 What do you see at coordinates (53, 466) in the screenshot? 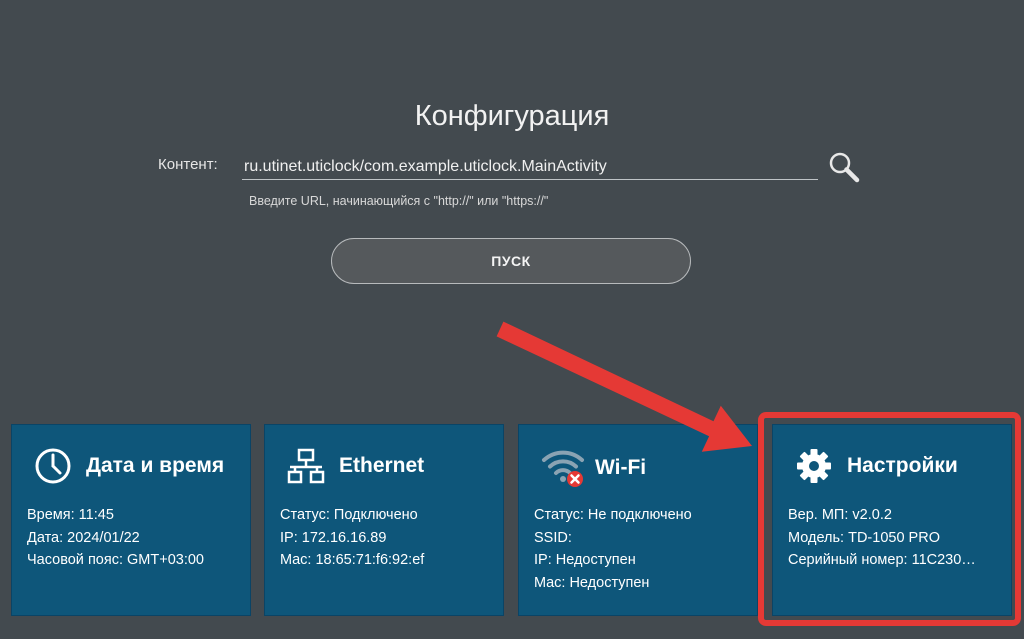
I see `clock-icon` at bounding box center [53, 466].